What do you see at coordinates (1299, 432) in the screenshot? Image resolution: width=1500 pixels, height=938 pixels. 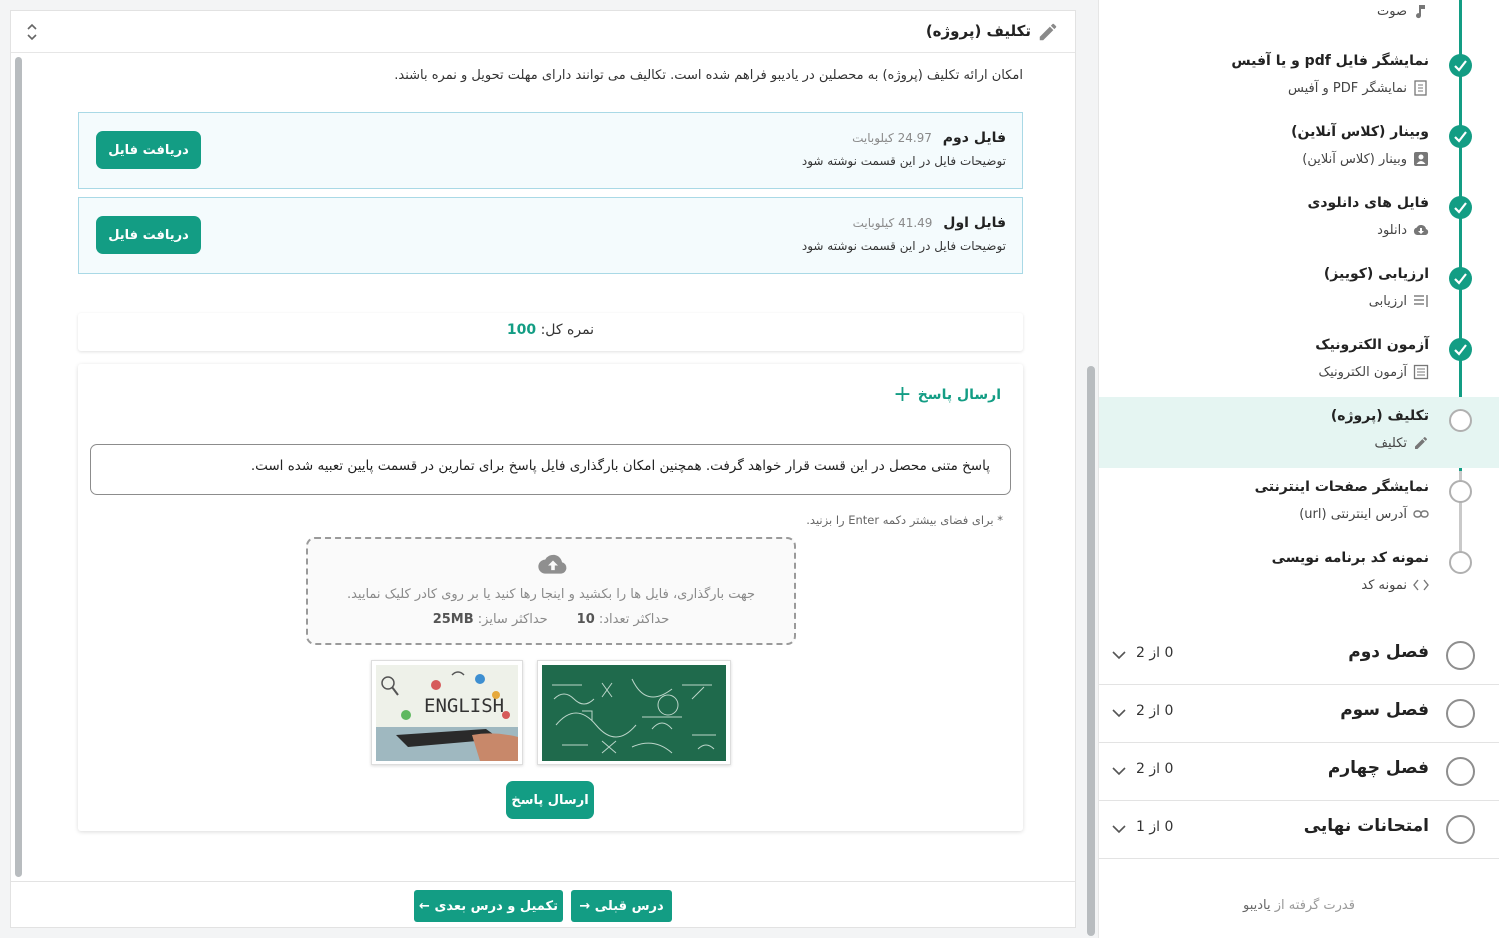 I see `sidebar-lesson-assignment: تکلیف (پروژه) تکلیف` at bounding box center [1299, 432].